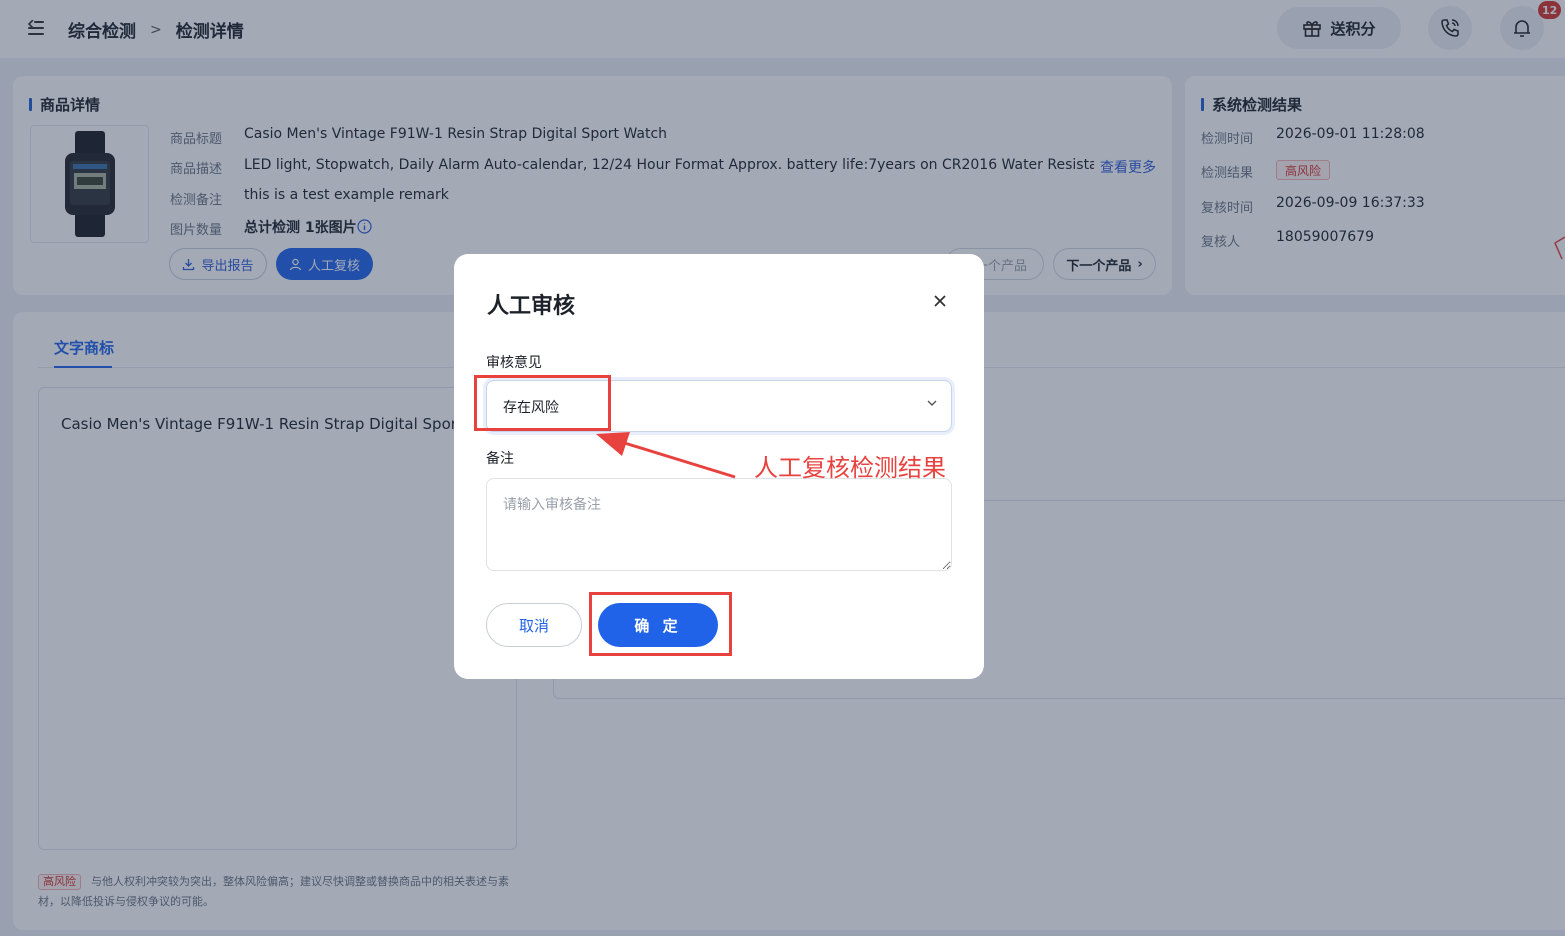 Image resolution: width=1565 pixels, height=936 pixels. I want to click on annotation-text: 人工复核检测结果, so click(850, 468).